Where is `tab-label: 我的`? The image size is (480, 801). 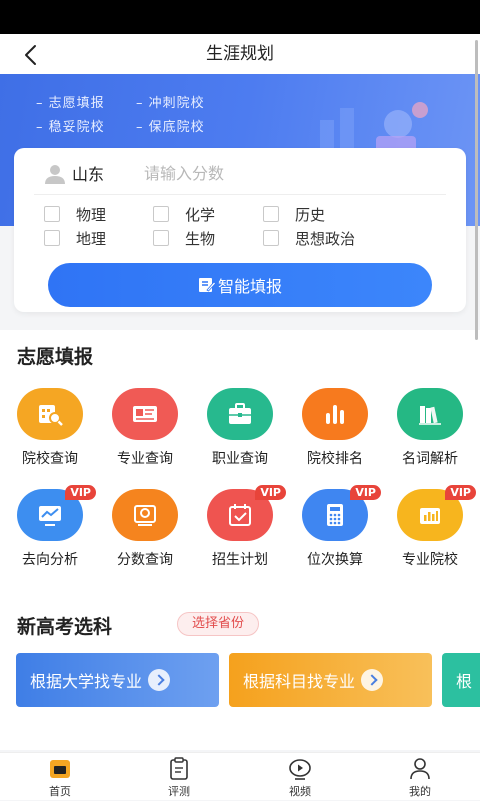
tab-label: 我的 is located at coordinates (420, 791).